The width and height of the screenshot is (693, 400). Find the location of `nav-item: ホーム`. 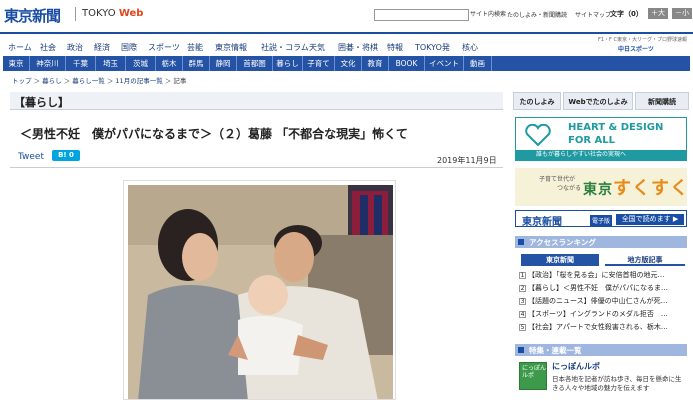

nav-item: ホーム is located at coordinates (20, 47).